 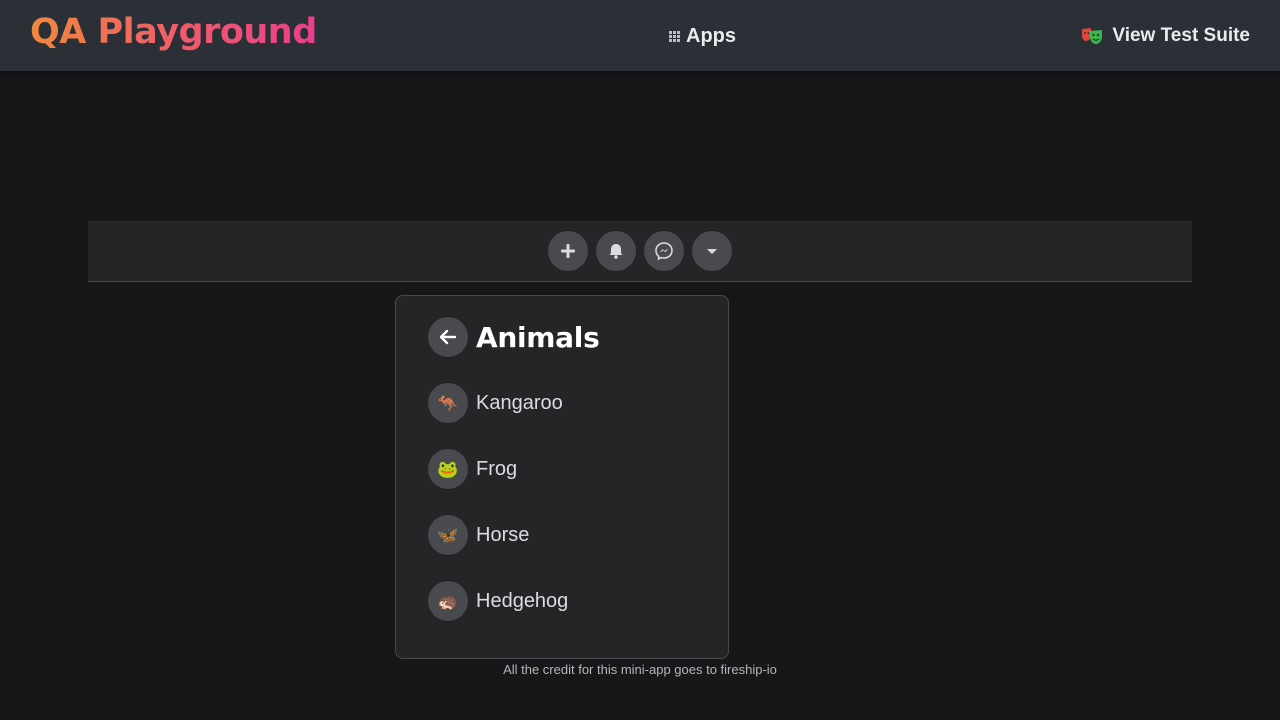 I want to click on plus-button, so click(x=568, y=251).